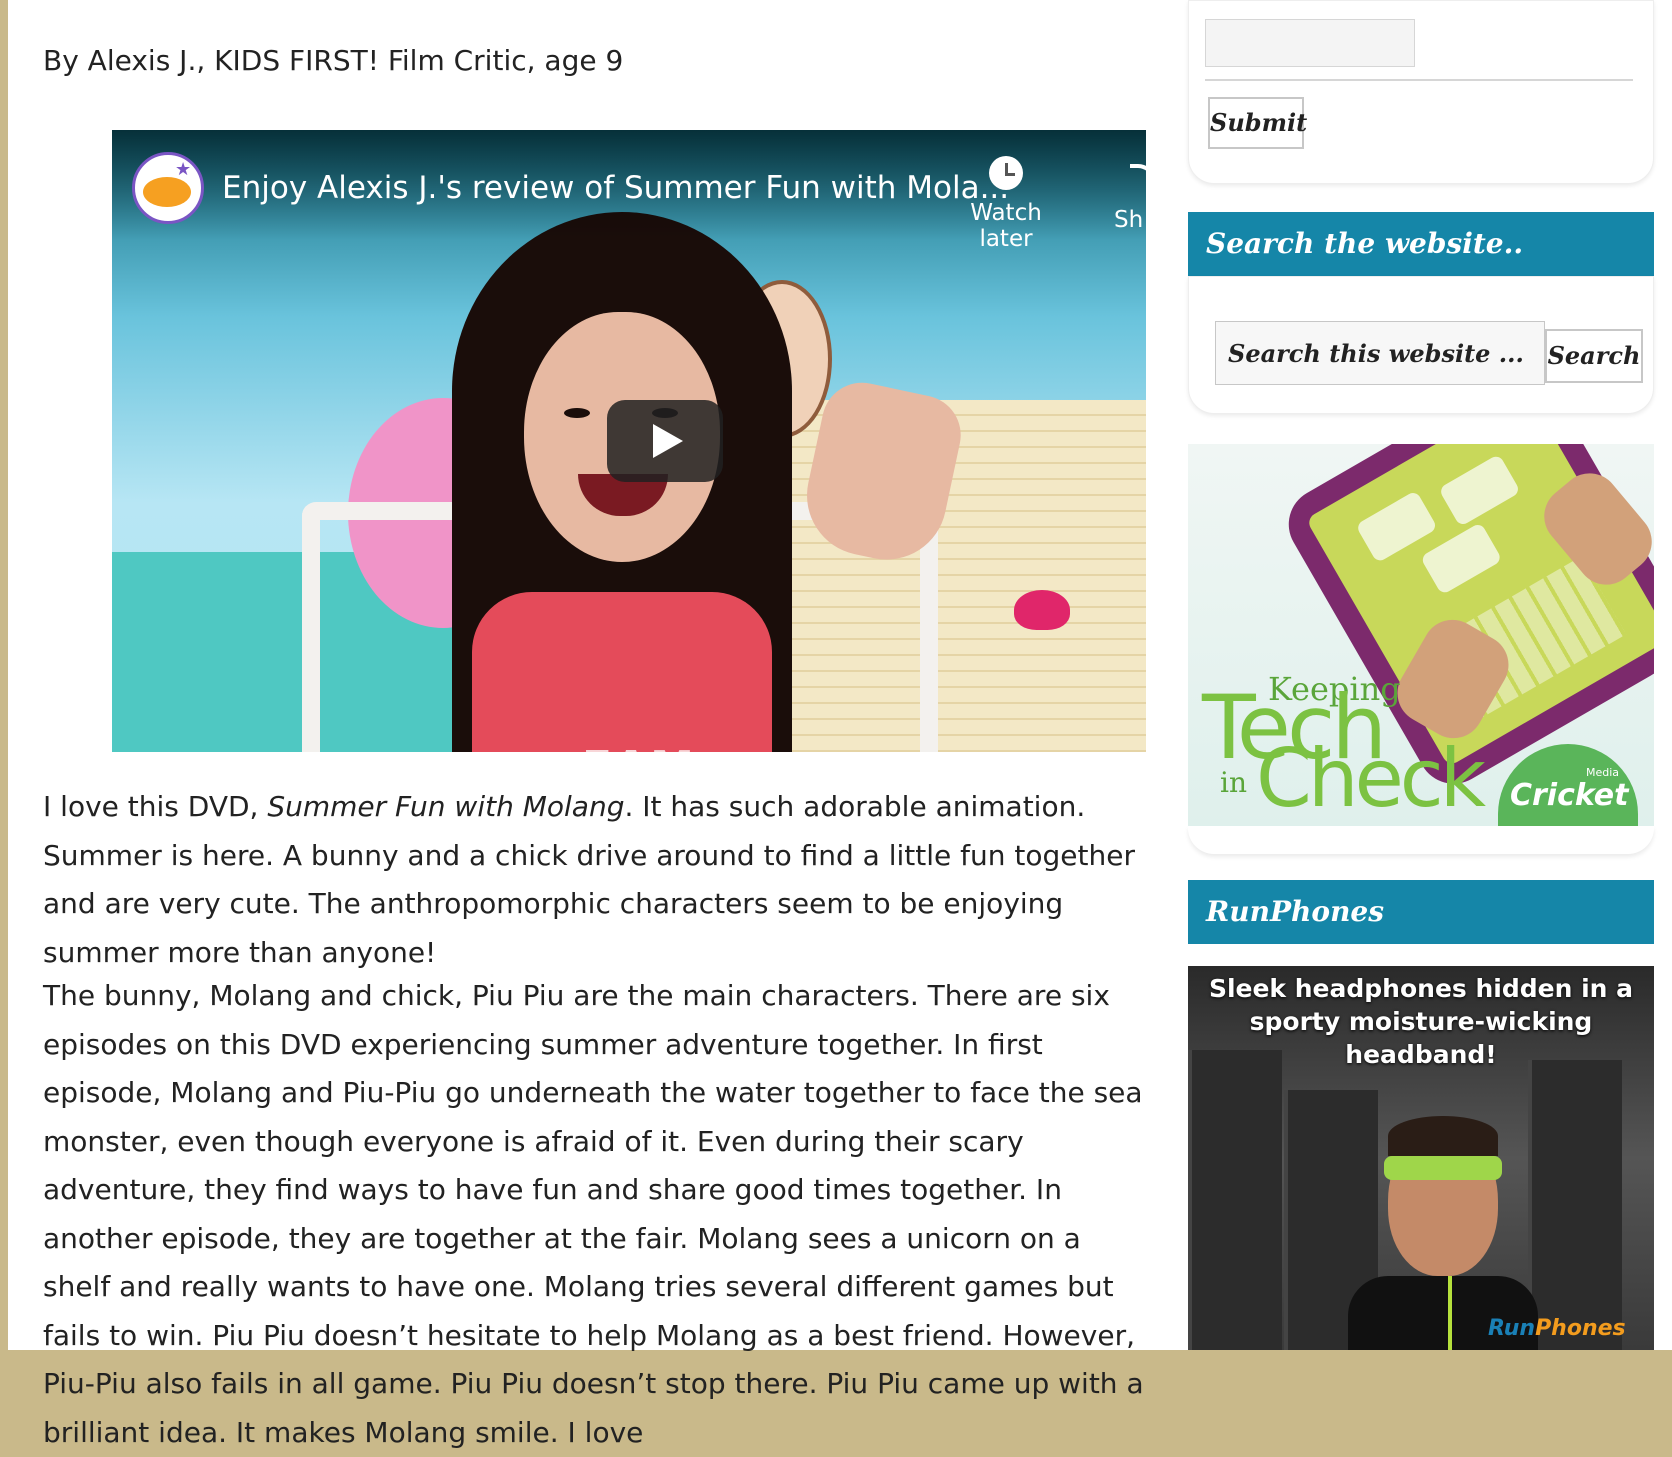 This screenshot has width=1672, height=1457. I want to click on subscribe-input, so click(1310, 43).